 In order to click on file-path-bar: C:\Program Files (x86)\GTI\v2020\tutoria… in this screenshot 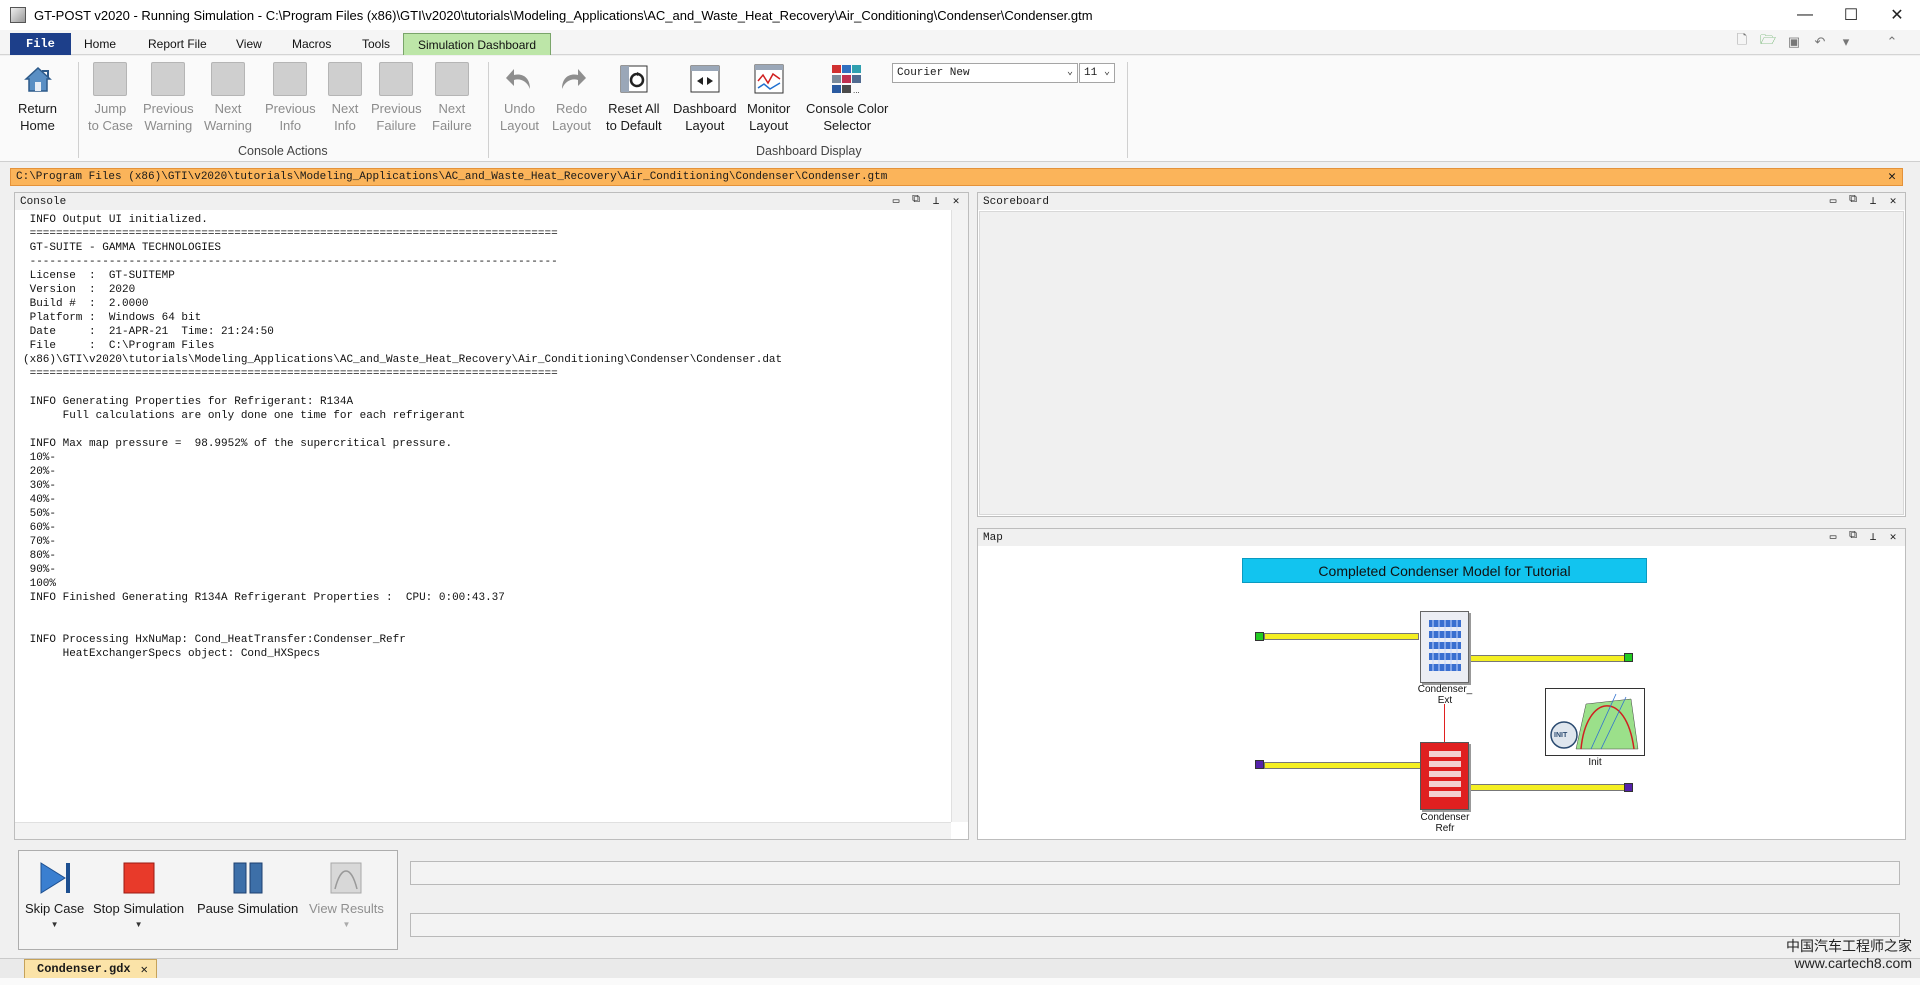, I will do `click(956, 177)`.